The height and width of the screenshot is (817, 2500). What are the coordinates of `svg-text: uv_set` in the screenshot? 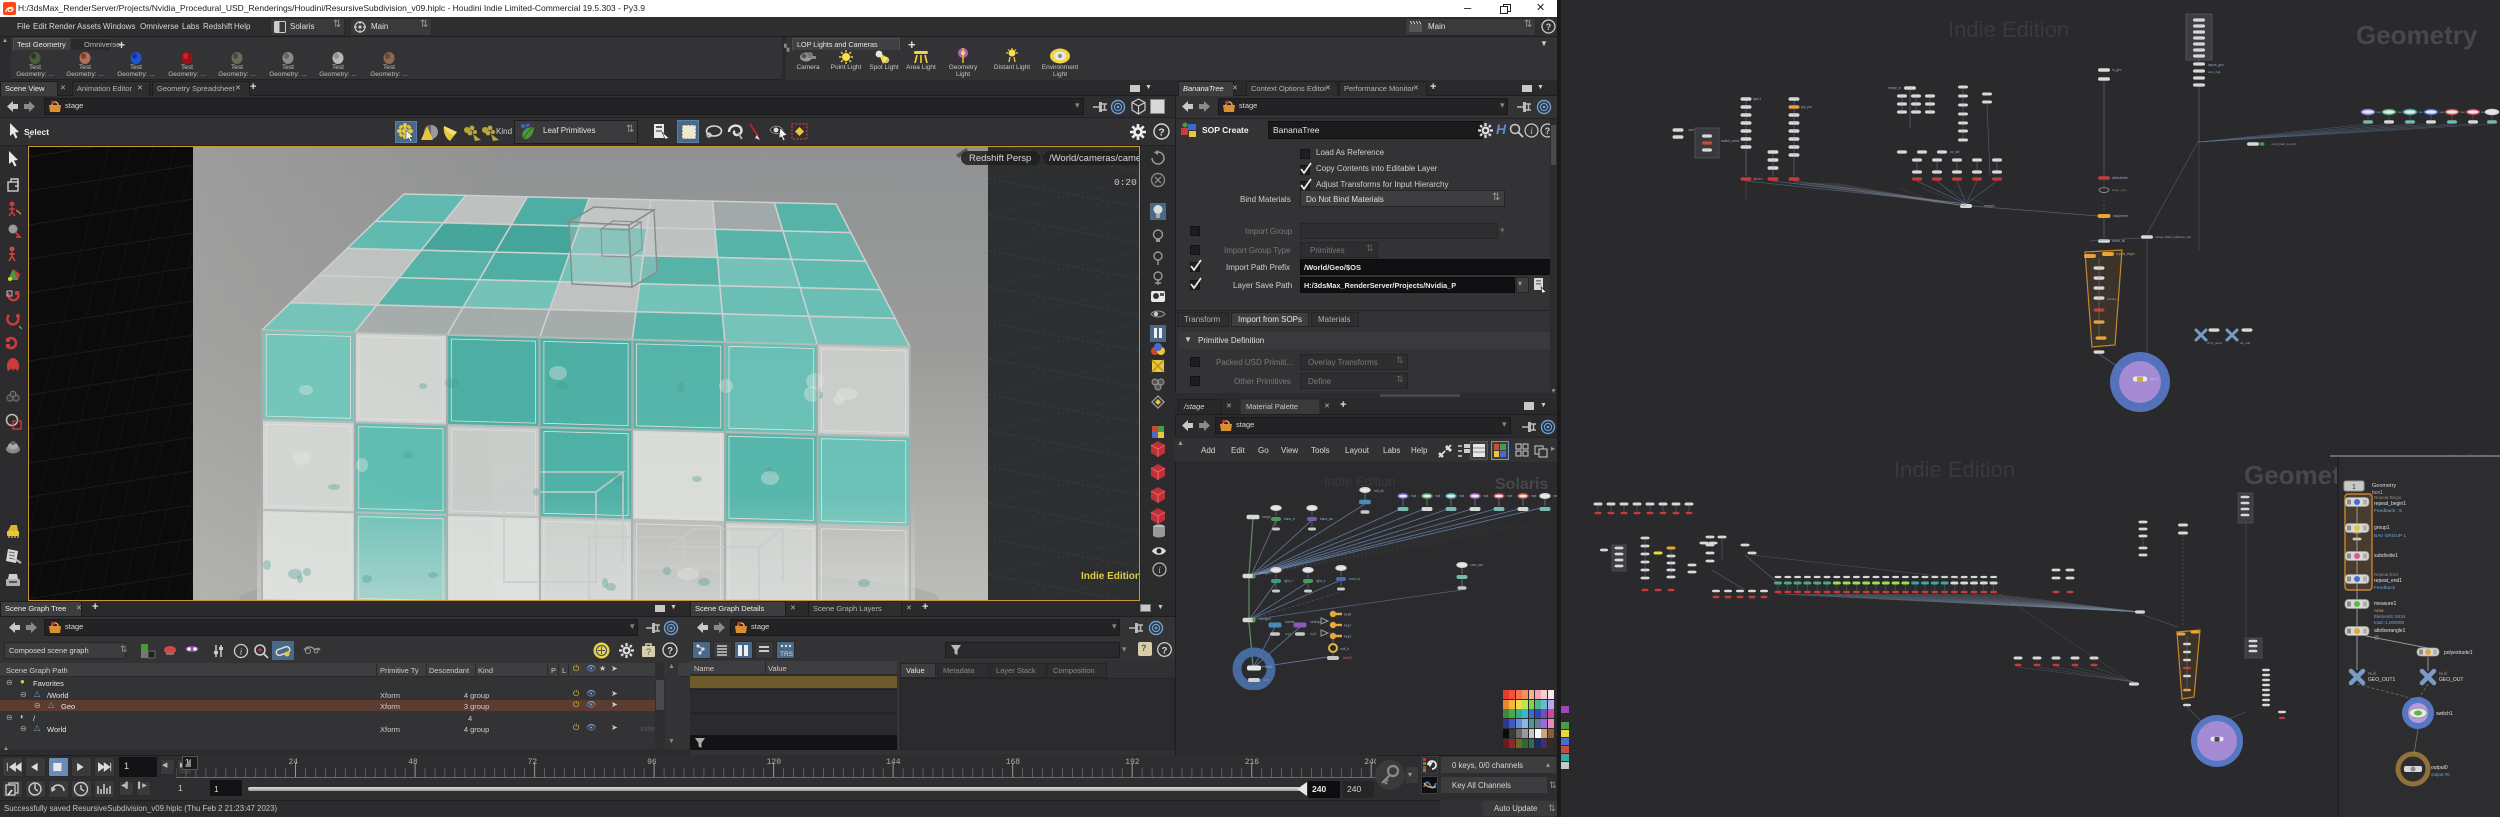 It's located at (1955, 152).